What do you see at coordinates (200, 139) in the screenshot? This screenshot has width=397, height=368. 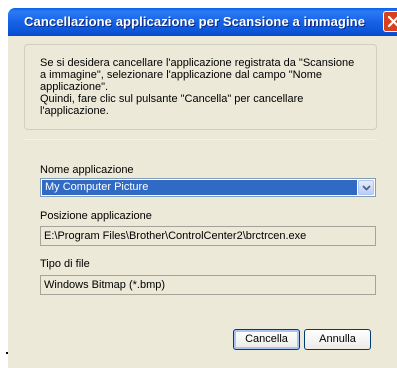 I see `separator` at bounding box center [200, 139].